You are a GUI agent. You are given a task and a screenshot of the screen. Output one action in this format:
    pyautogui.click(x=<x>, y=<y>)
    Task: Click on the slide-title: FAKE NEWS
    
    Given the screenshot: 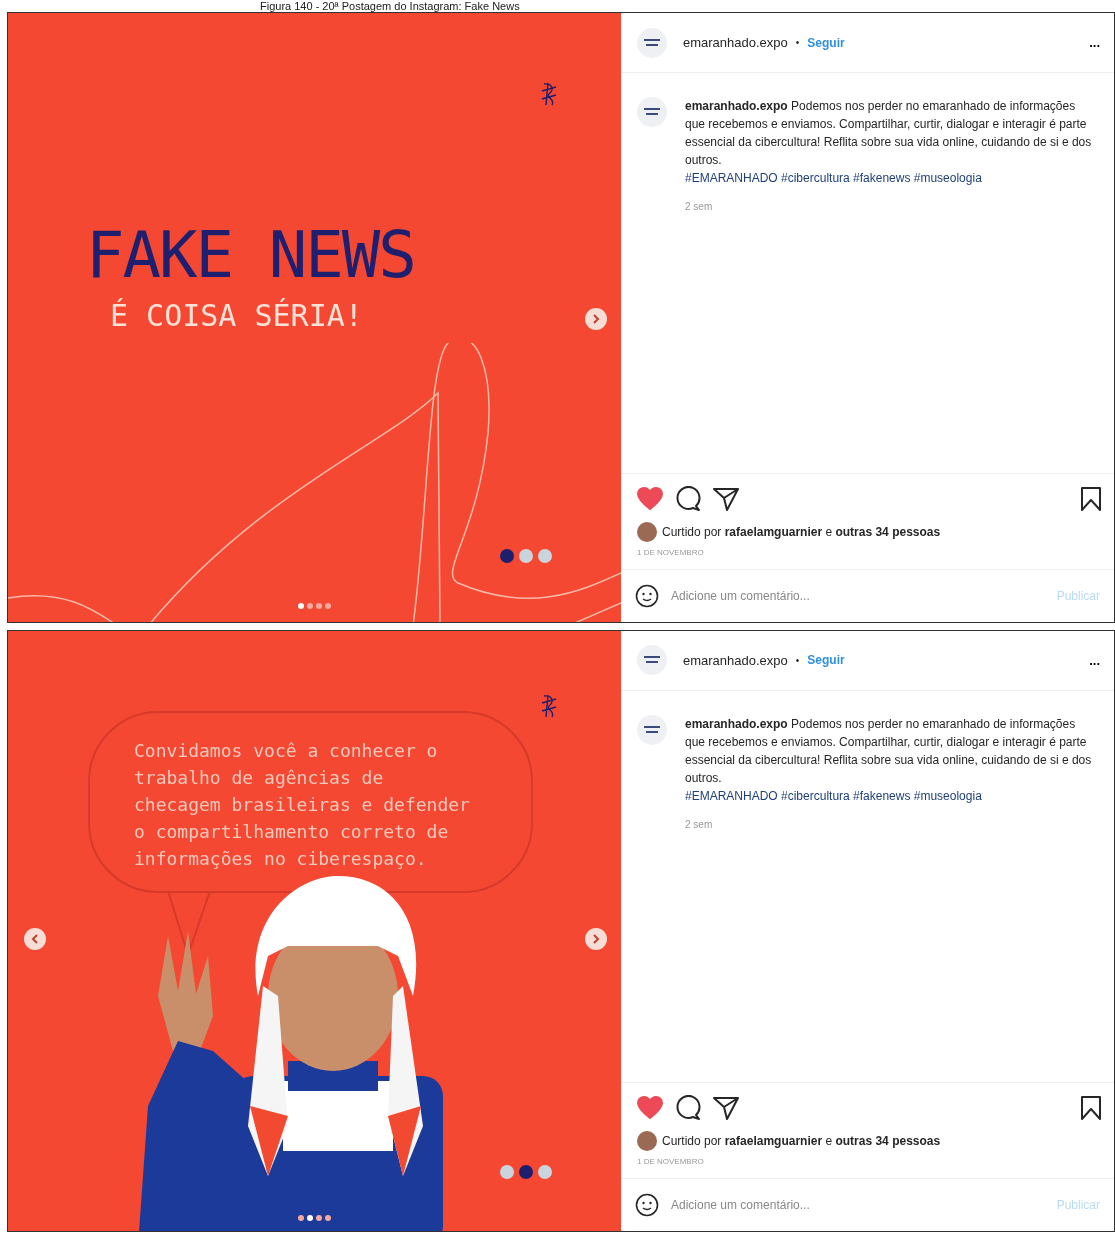 What is the action you would take?
    pyautogui.click(x=250, y=255)
    